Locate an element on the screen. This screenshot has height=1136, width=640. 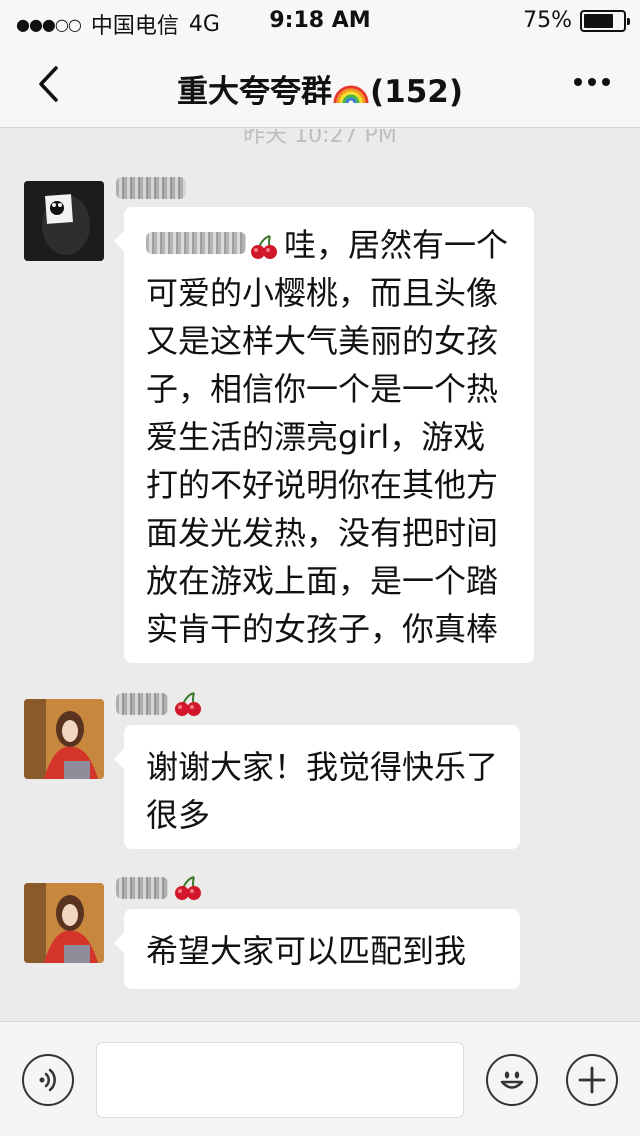
message-input is located at coordinates (280, 1080).